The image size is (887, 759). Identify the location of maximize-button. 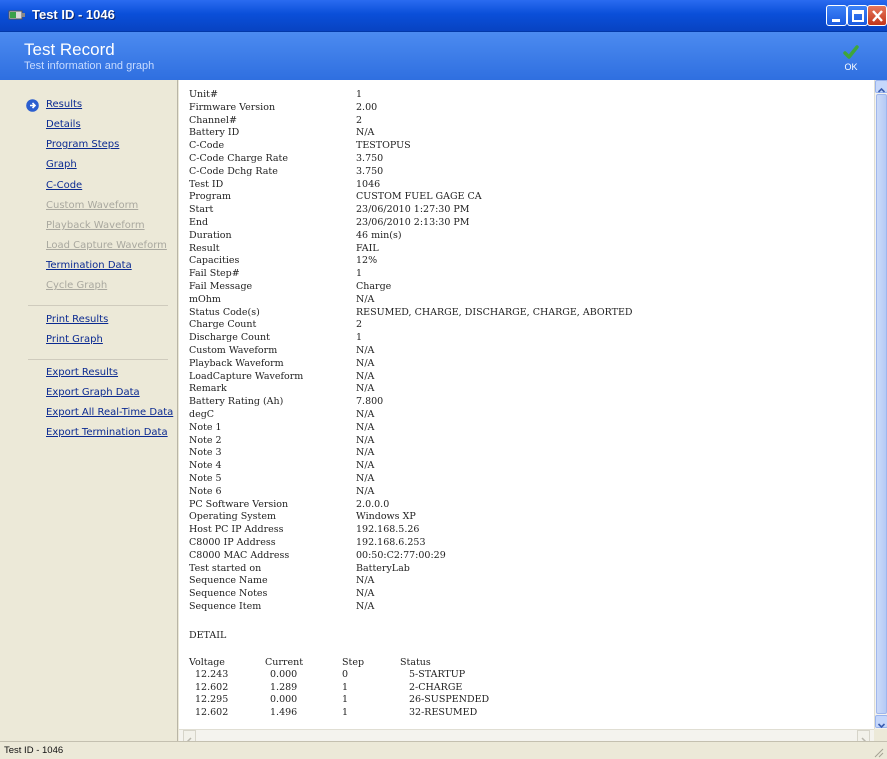
(857, 15).